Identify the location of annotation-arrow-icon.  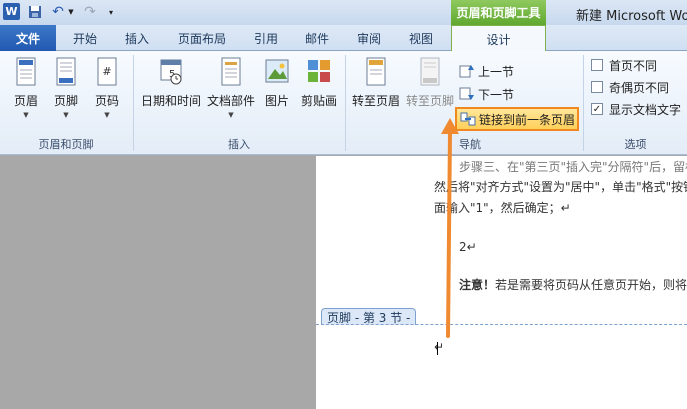
(450, 228).